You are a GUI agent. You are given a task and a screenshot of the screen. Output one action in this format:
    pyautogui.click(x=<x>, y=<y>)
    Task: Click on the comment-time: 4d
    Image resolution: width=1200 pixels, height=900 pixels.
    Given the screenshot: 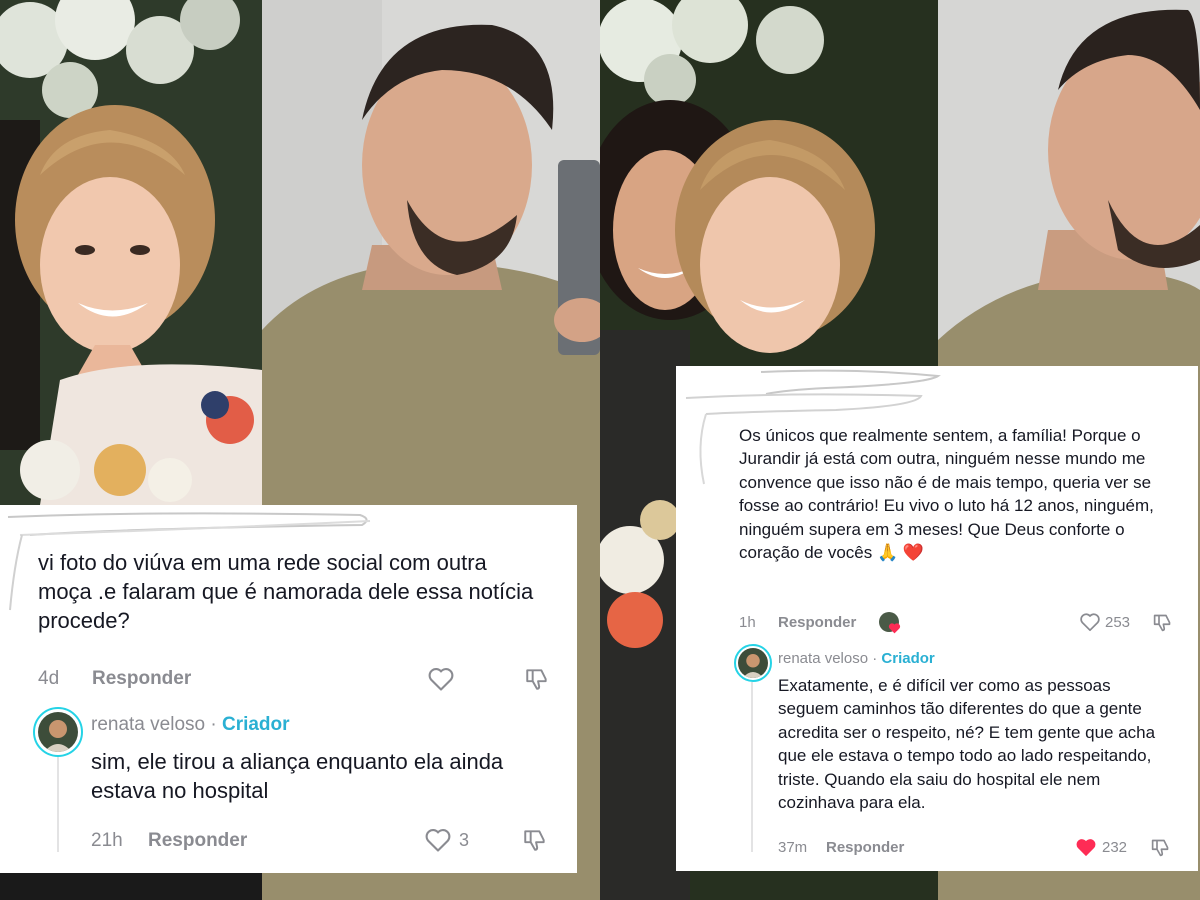 What is the action you would take?
    pyautogui.click(x=49, y=678)
    